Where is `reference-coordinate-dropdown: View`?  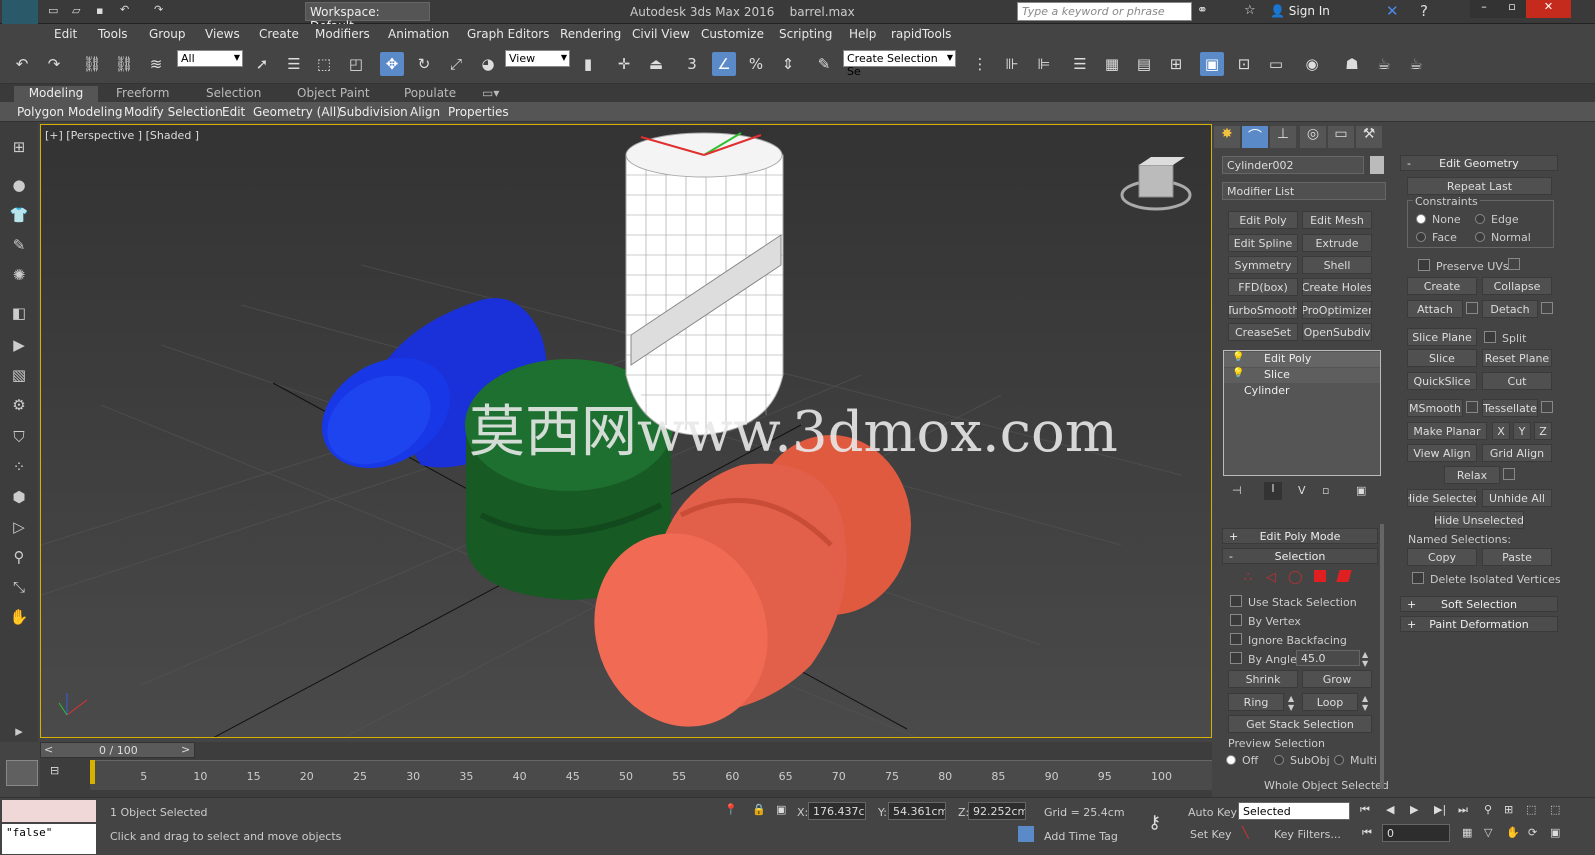
reference-coordinate-dropdown: View is located at coordinates (537, 58).